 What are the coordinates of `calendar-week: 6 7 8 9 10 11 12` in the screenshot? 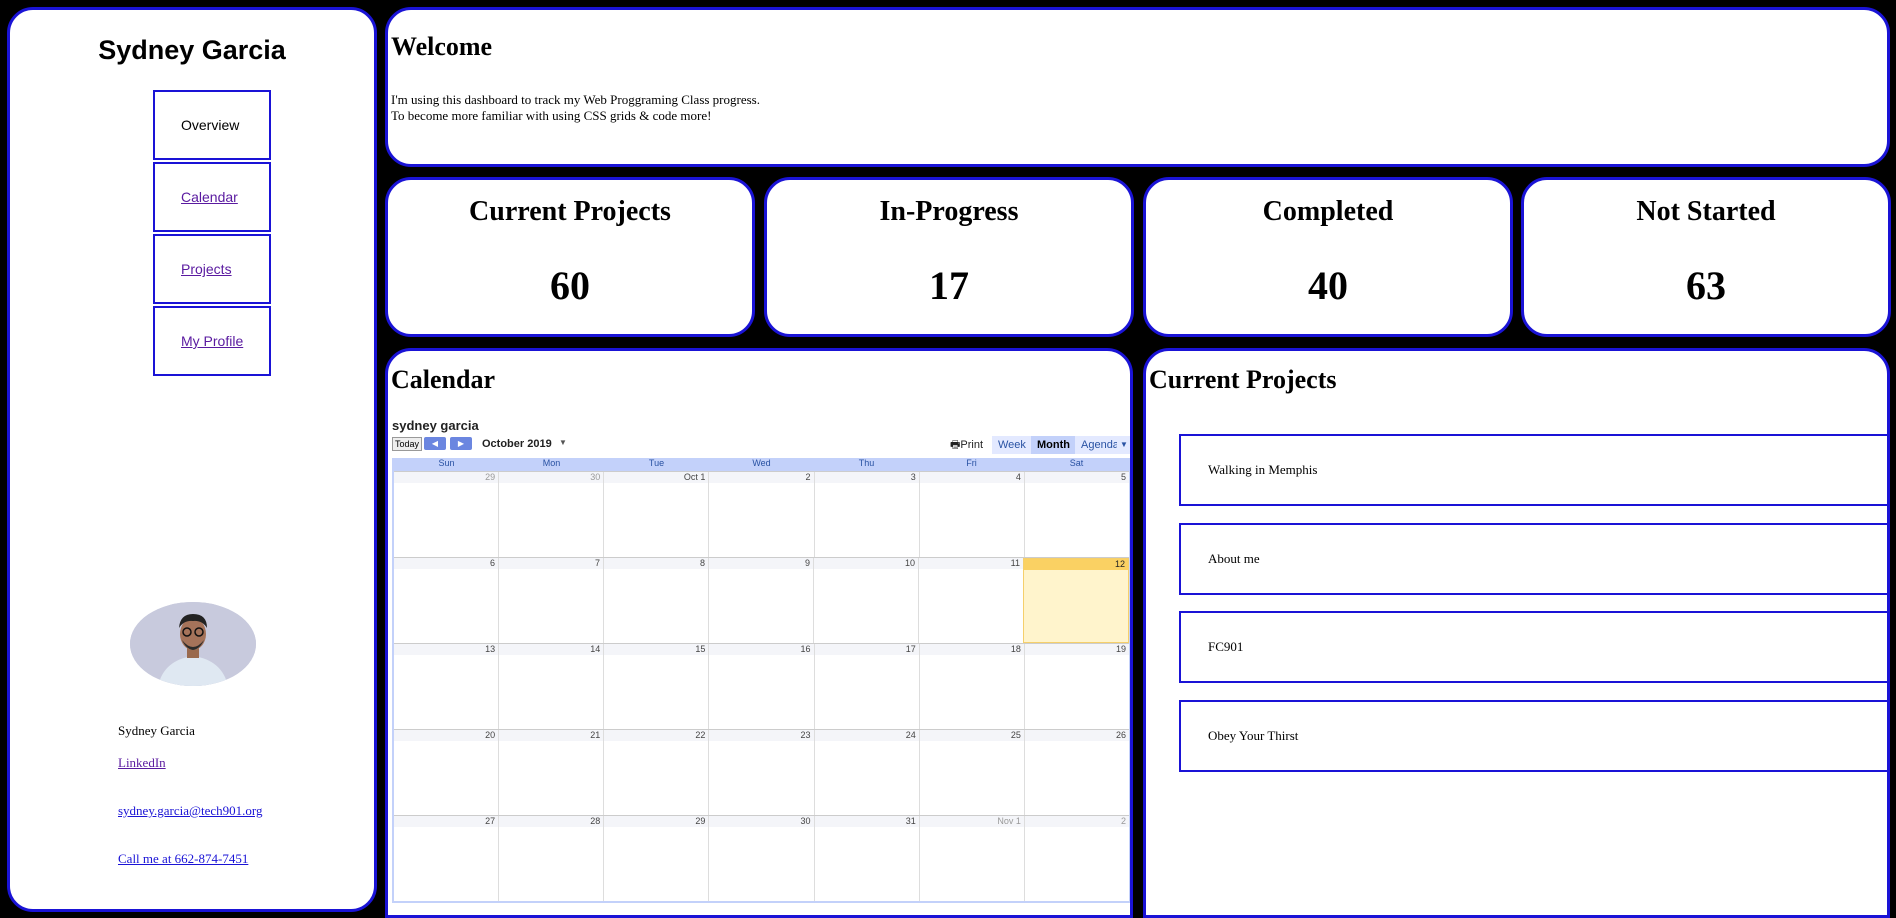 It's located at (761, 600).